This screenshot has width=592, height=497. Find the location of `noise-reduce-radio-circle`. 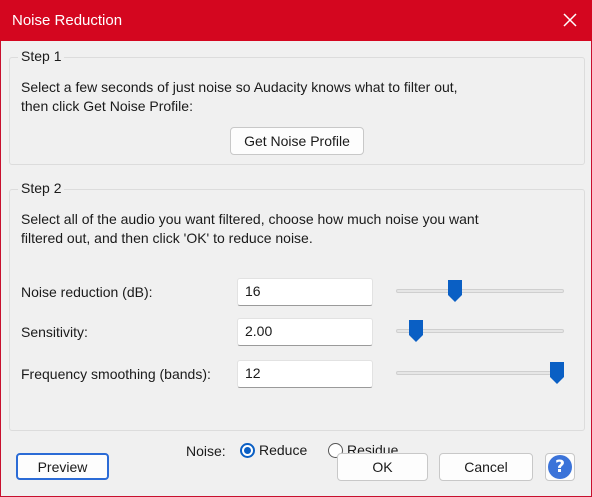

noise-reduce-radio-circle is located at coordinates (247, 450).